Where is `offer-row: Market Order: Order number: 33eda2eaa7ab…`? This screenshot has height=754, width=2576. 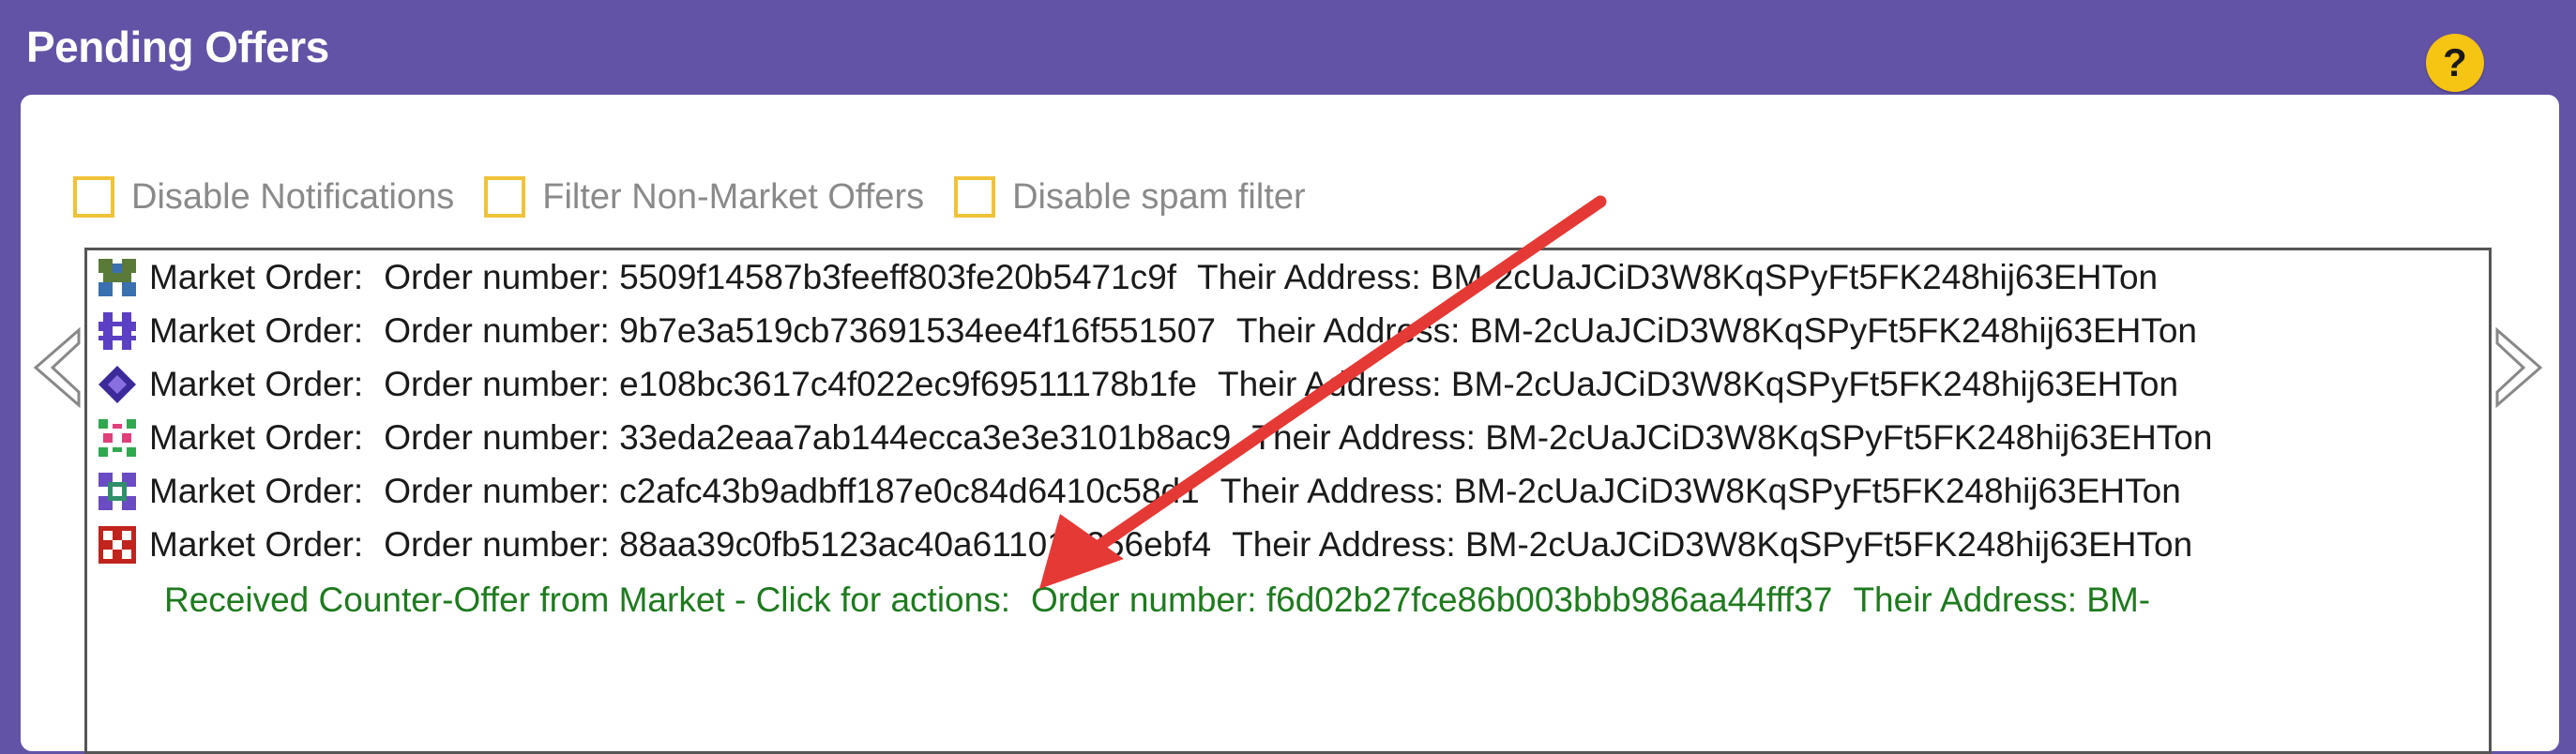
offer-row: Market Order: Order number: 33eda2eaa7ab… is located at coordinates (1288, 437).